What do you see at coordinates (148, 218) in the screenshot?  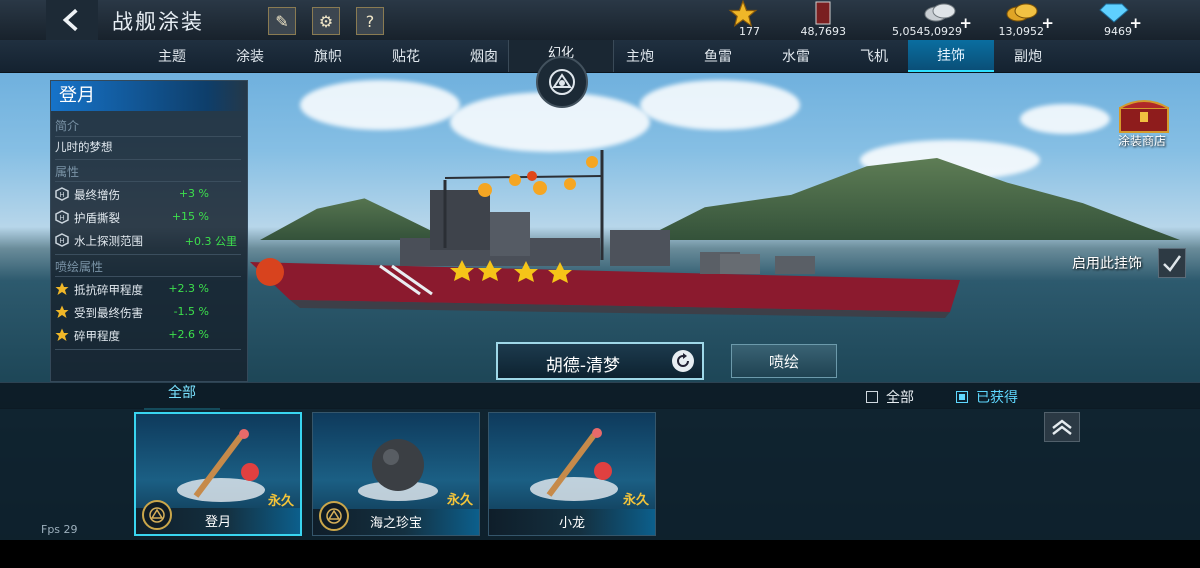 I see `attribute-row: H 护盾撕裂 +15 %` at bounding box center [148, 218].